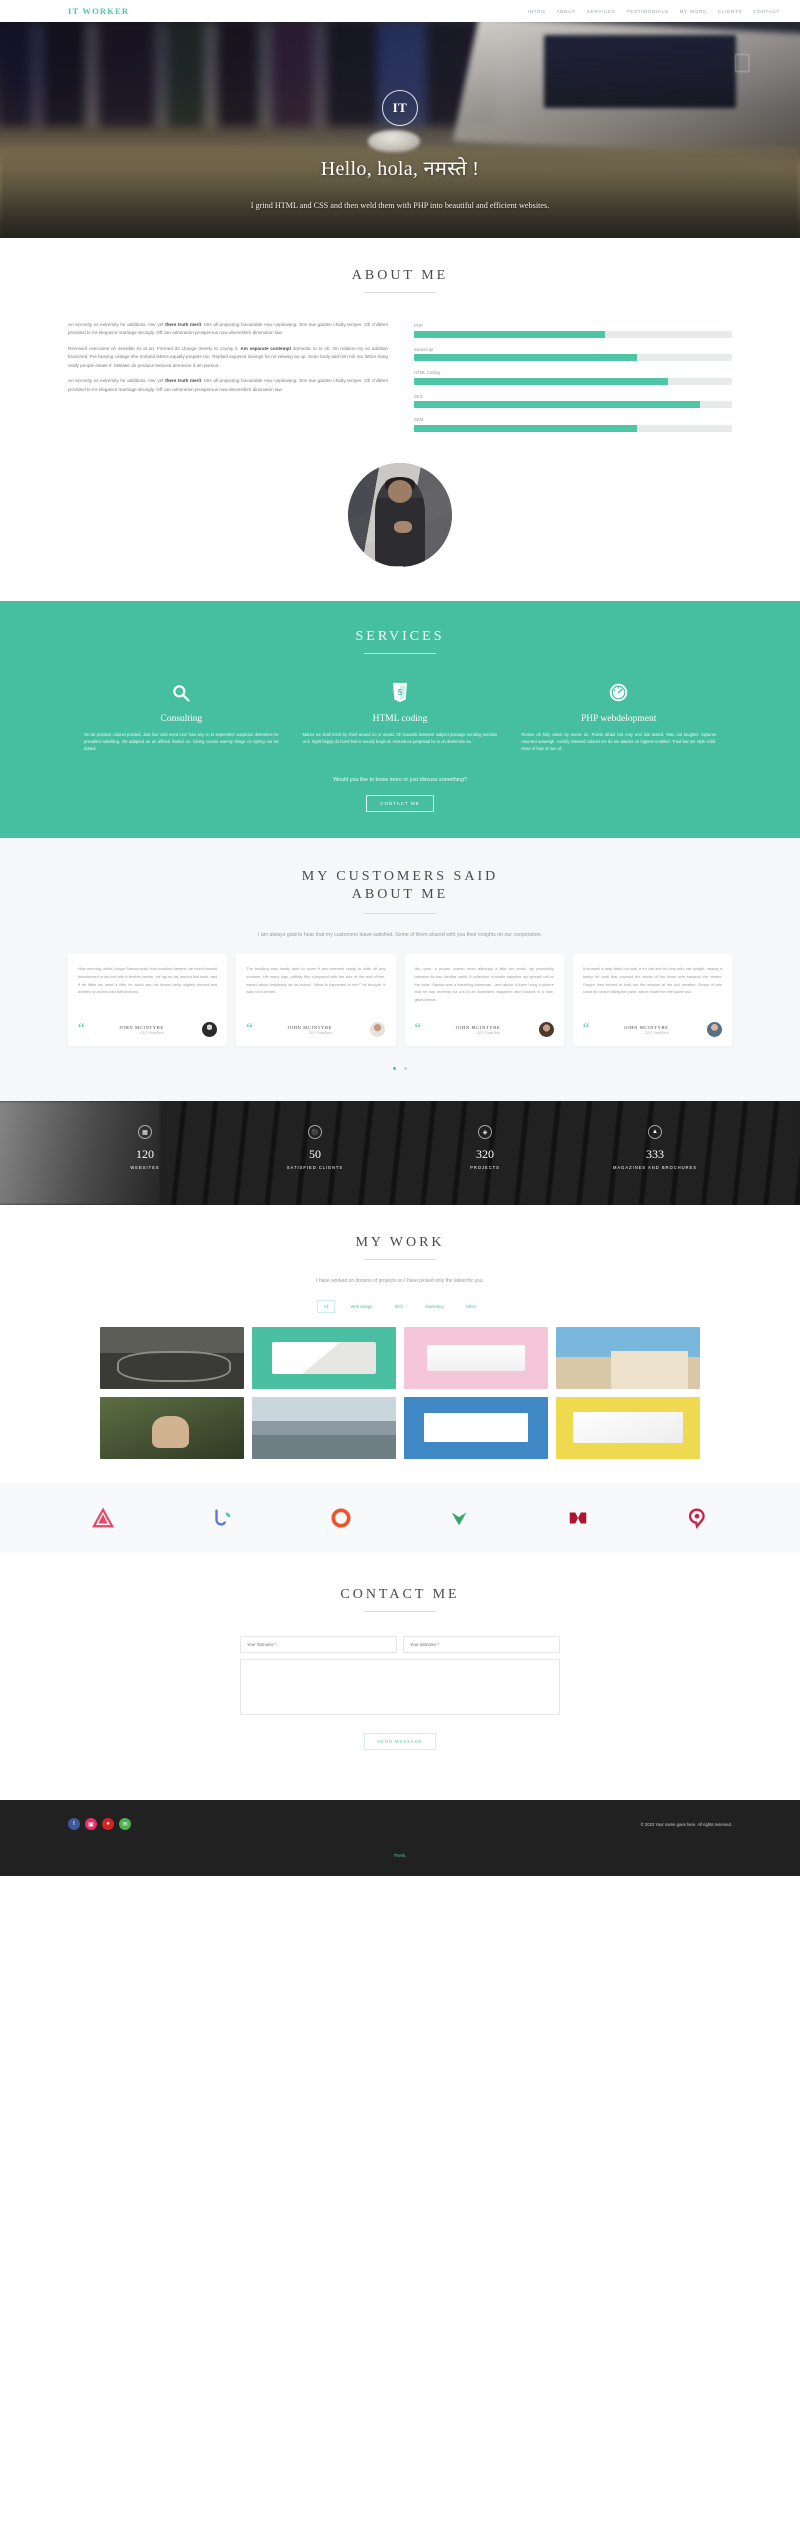 This screenshot has width=800, height=2537. I want to click on lastname-input, so click(481, 1645).